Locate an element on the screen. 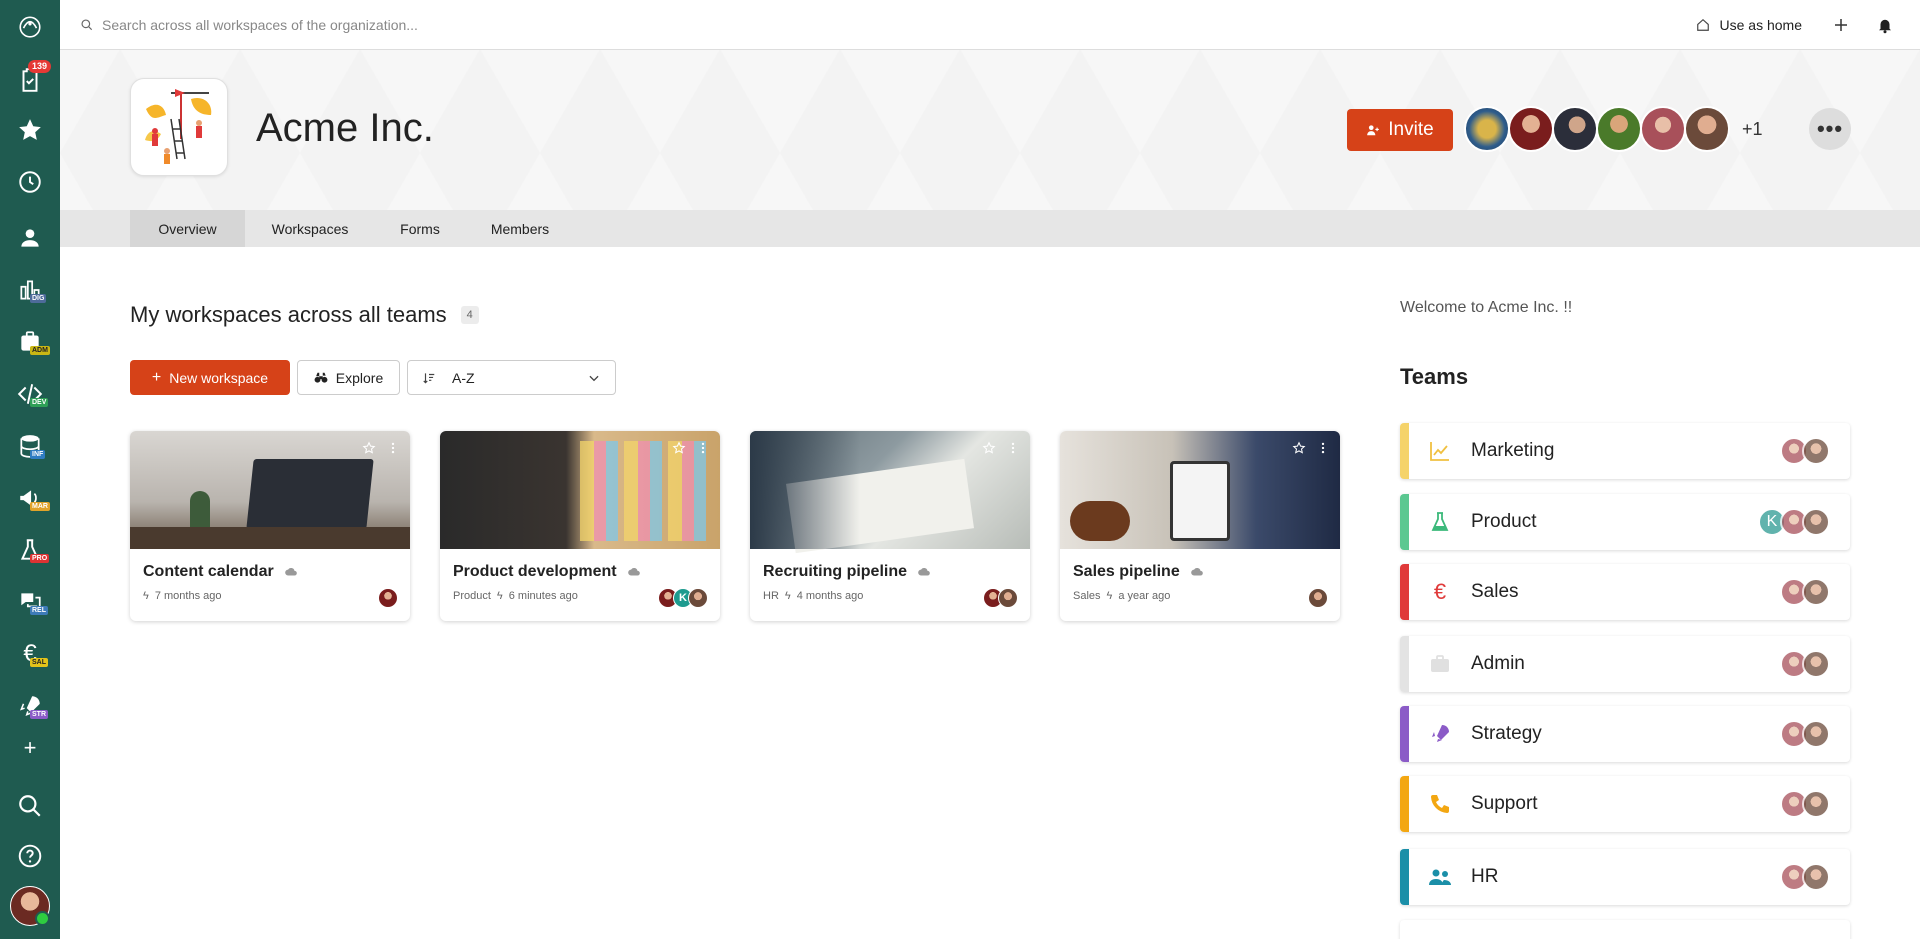 This screenshot has height=939, width=1920. notifications-bell-icon is located at coordinates (1885, 25).